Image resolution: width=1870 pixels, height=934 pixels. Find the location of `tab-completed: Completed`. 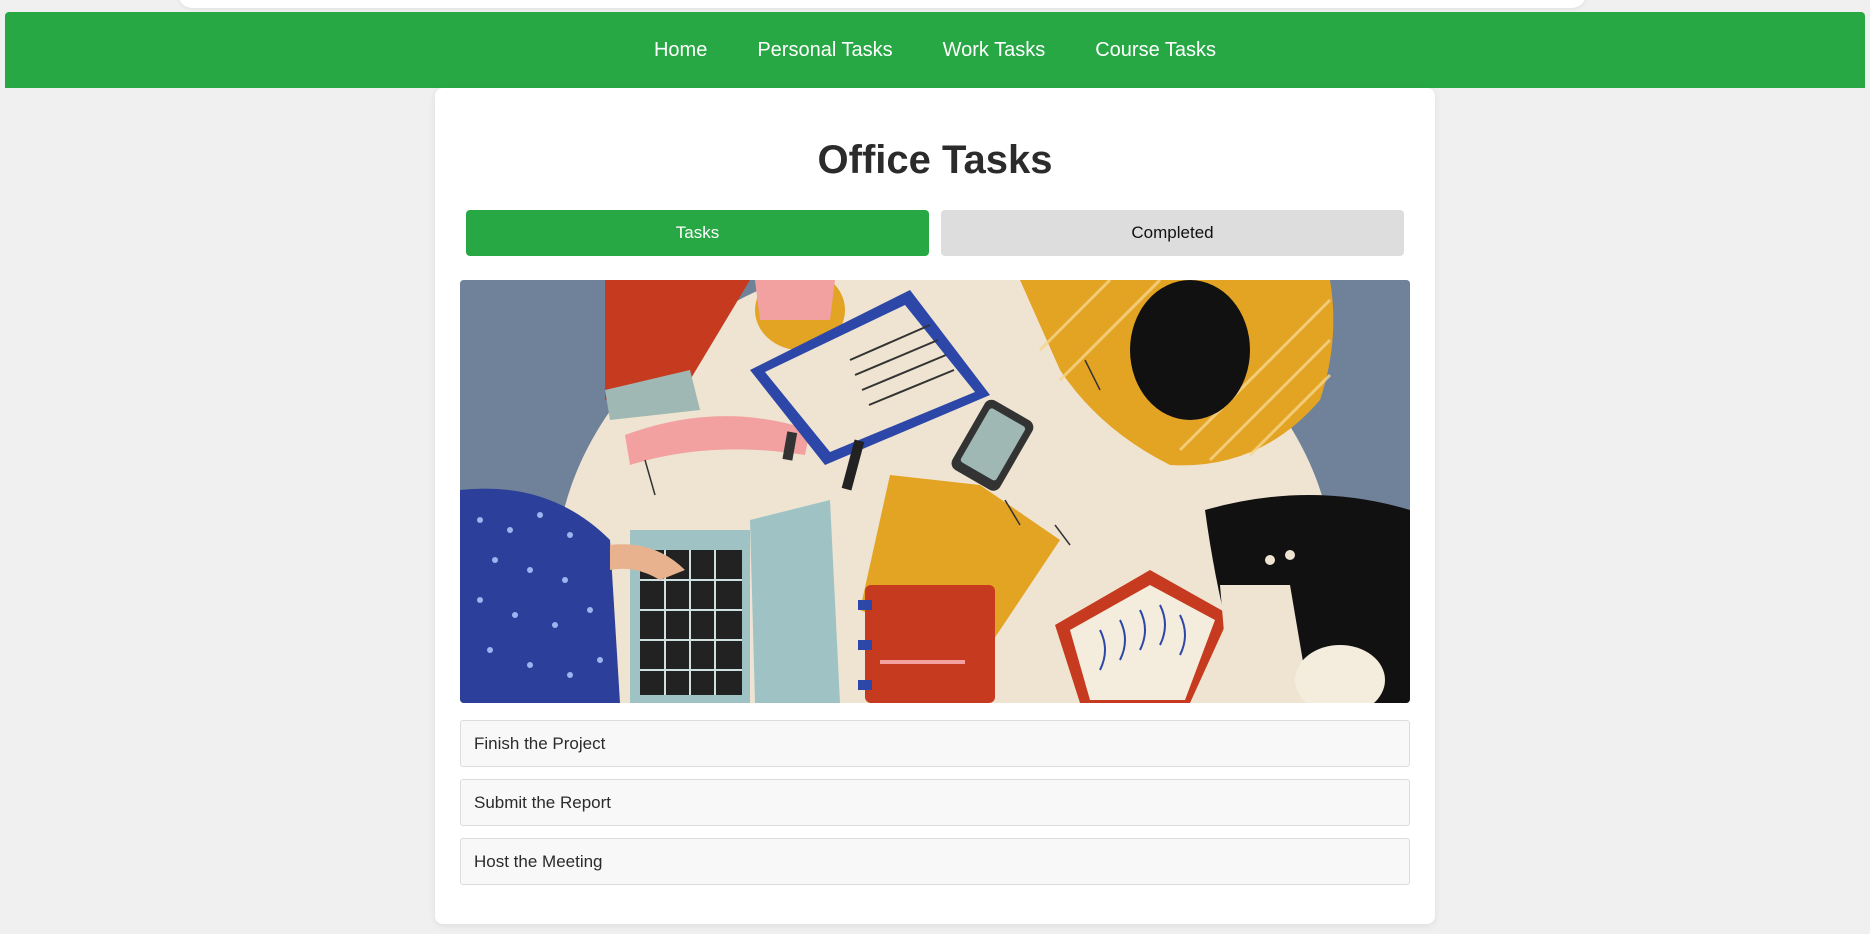

tab-completed: Completed is located at coordinates (1172, 233).